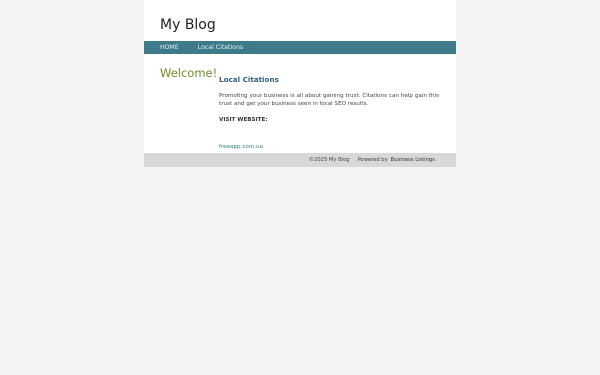  I want to click on article-title: Local Citations, so click(329, 79).